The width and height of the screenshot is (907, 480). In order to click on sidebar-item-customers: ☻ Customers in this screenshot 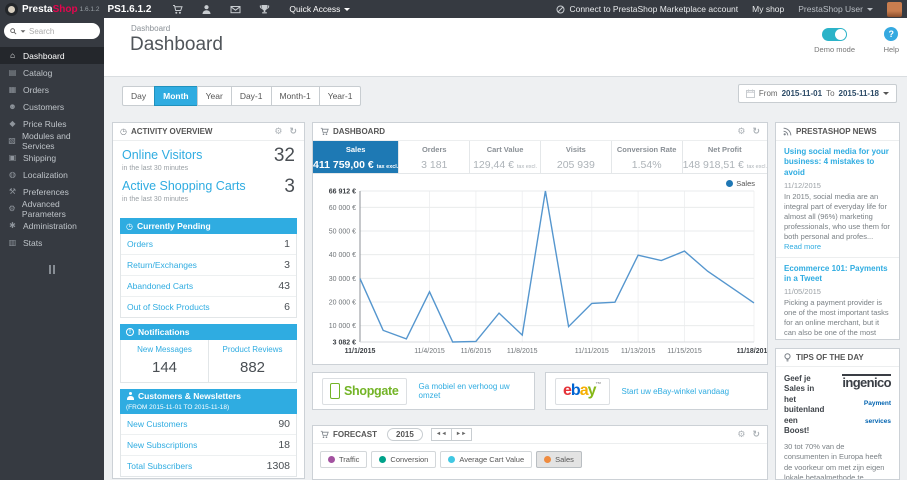, I will do `click(52, 106)`.